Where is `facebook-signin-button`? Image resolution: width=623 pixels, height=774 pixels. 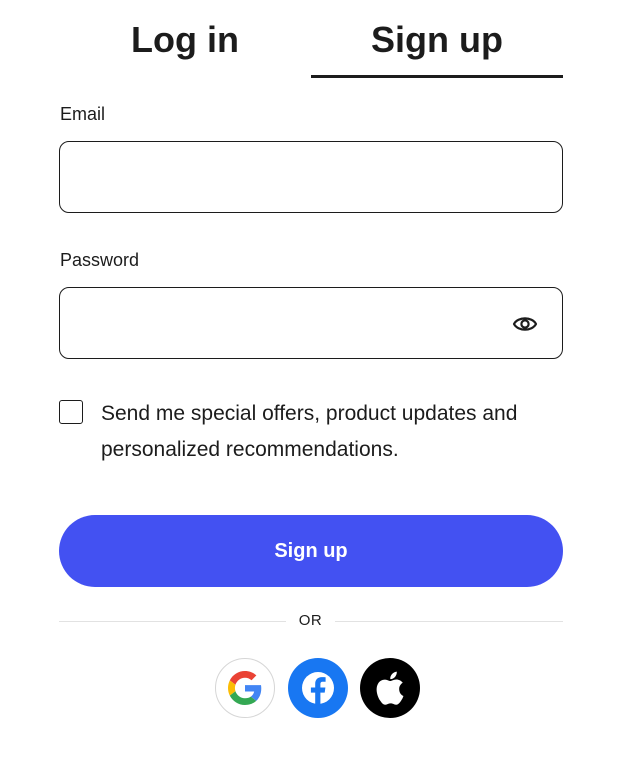 facebook-signin-button is located at coordinates (318, 688).